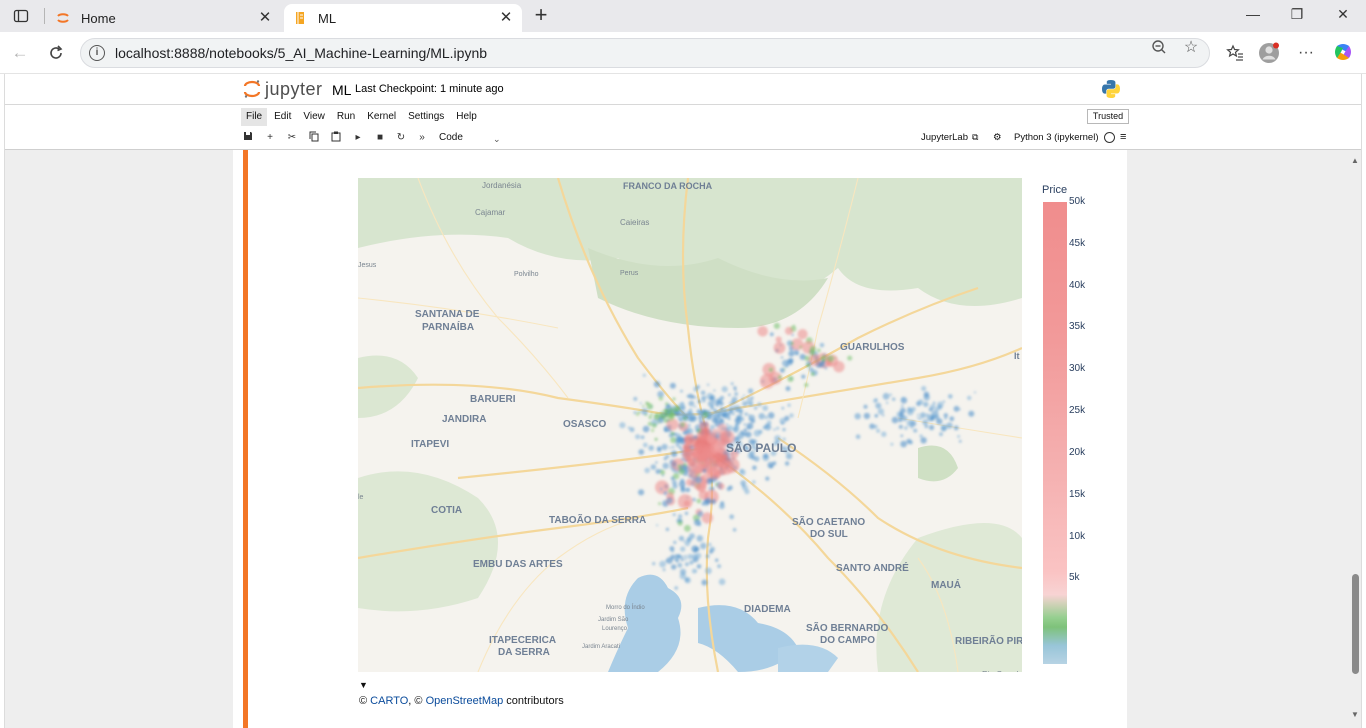 The height and width of the screenshot is (728, 1366). Describe the element at coordinates (363, 685) in the screenshot. I see `triangle-down-icon: ▼` at that location.